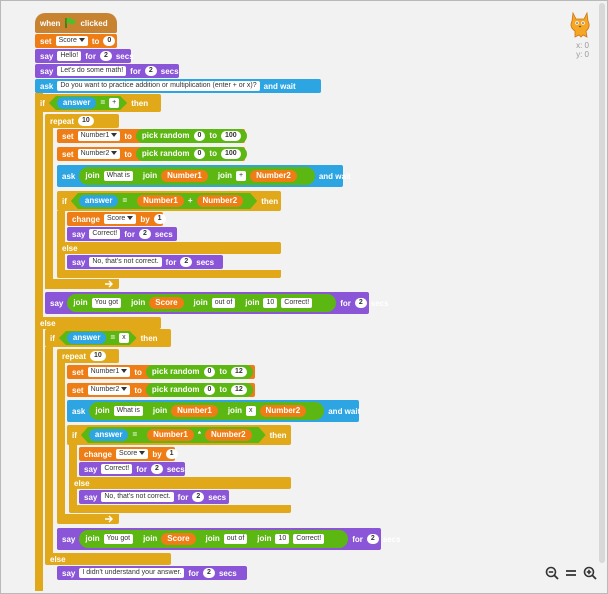 The height and width of the screenshot is (594, 608). I want to click on compare-input: x, so click(124, 338).